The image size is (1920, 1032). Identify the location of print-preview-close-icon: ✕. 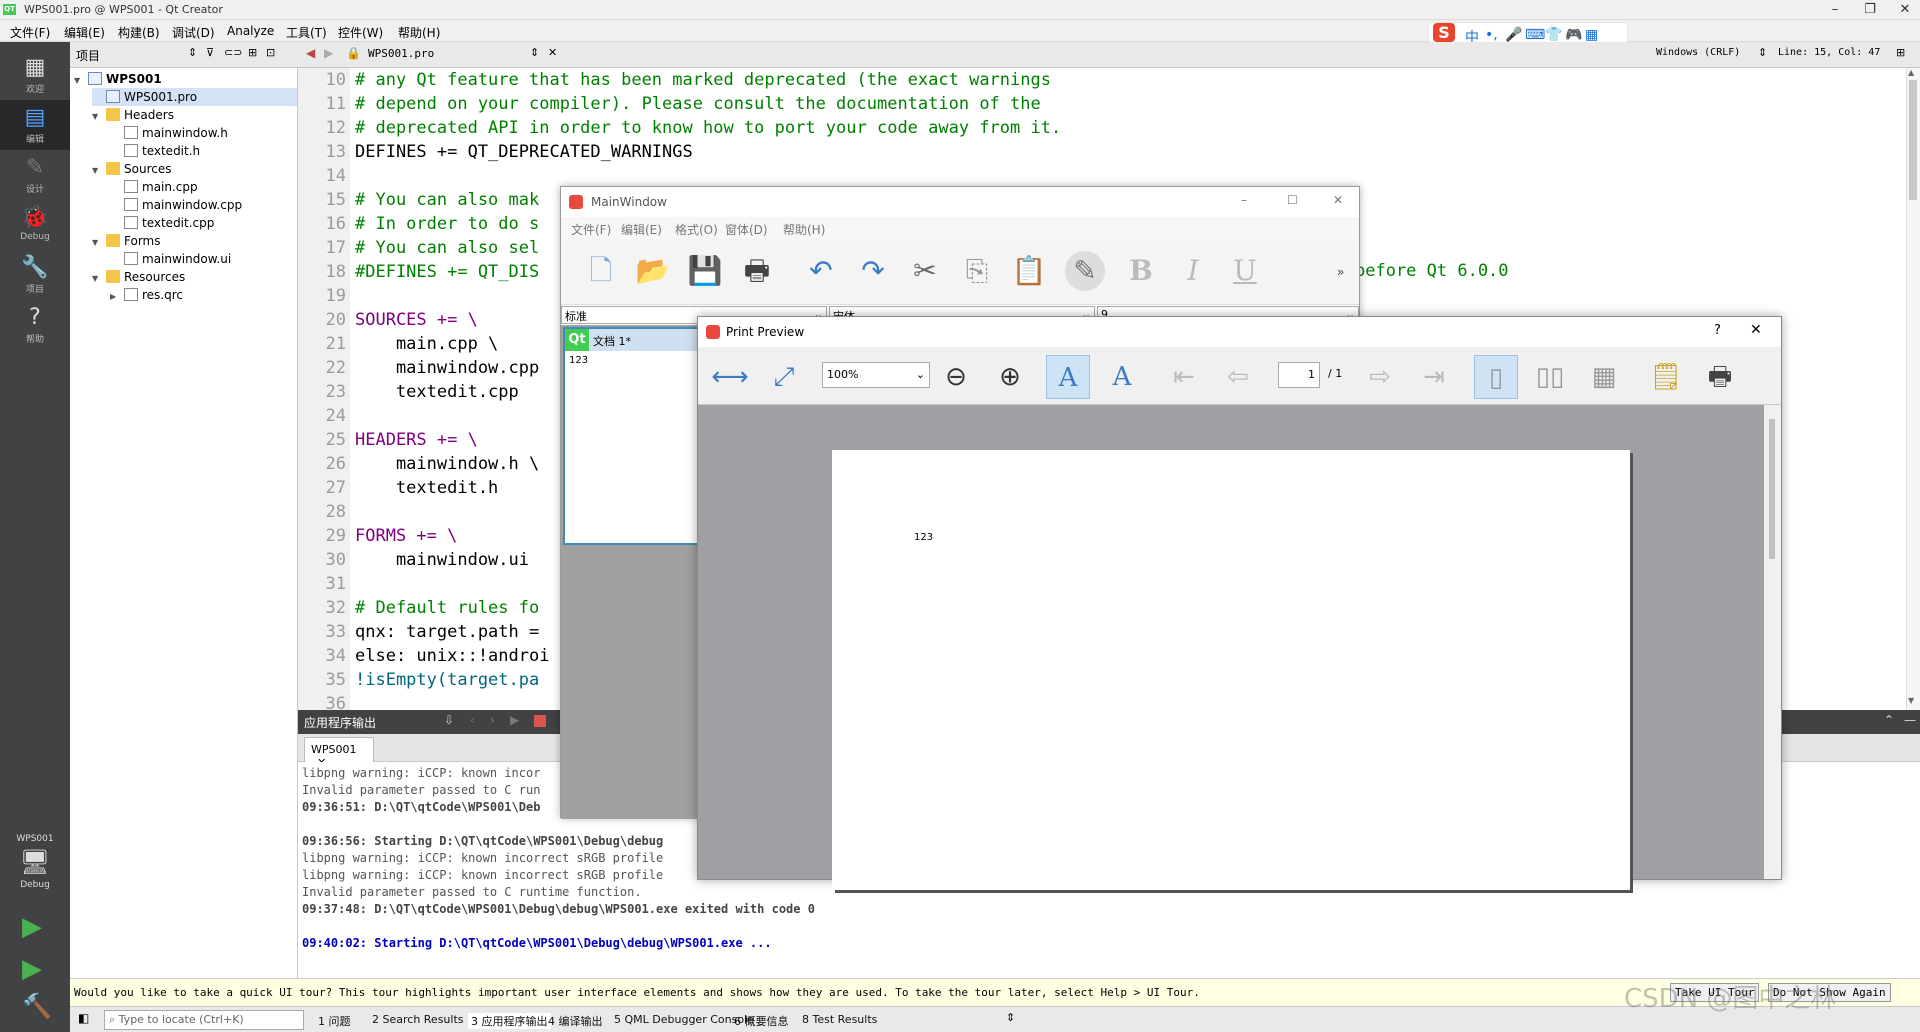
(1756, 330).